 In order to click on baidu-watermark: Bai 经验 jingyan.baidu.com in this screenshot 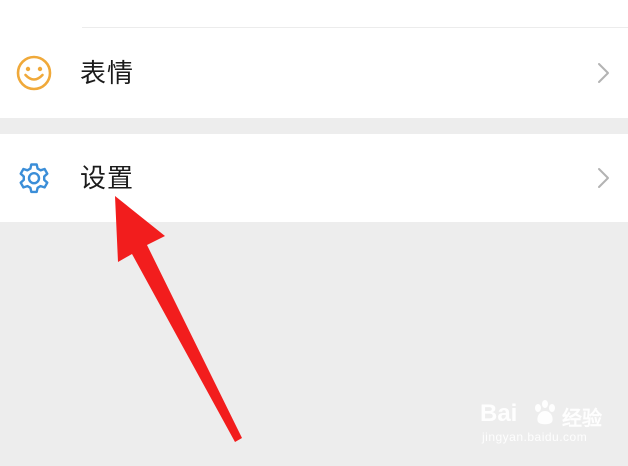, I will do `click(550, 423)`.